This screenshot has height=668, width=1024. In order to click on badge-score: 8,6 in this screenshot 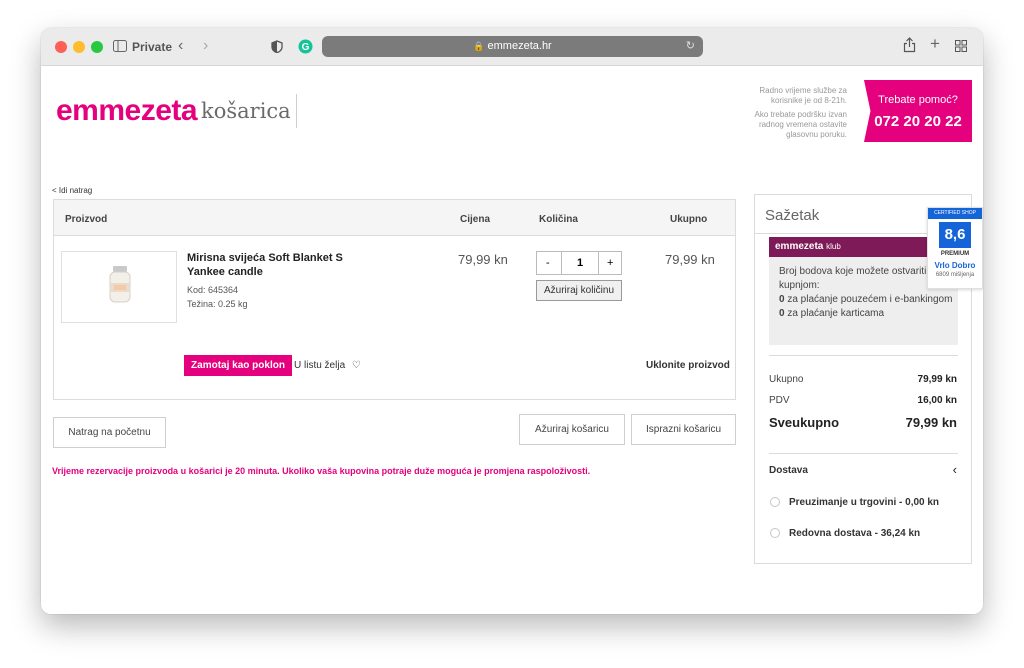, I will do `click(955, 235)`.